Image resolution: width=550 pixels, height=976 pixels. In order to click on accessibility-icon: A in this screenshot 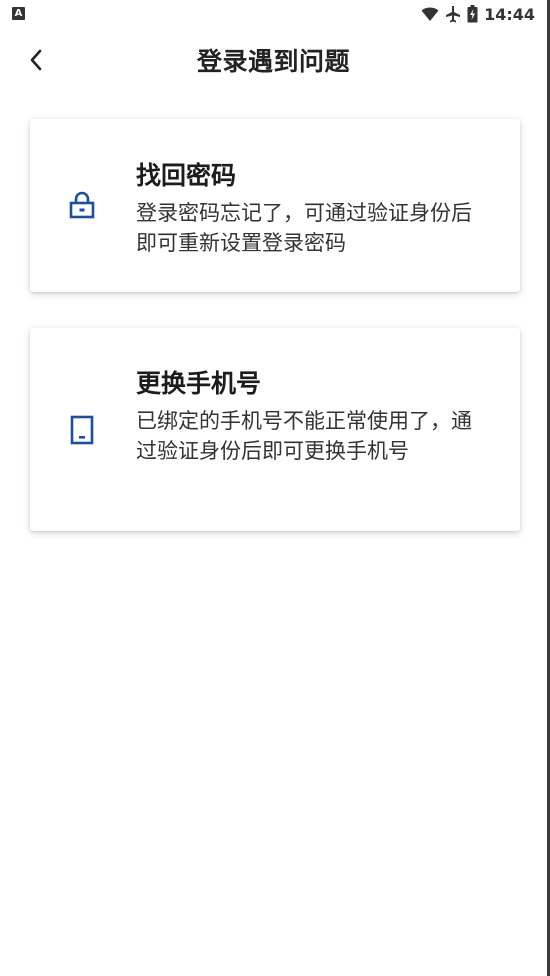, I will do `click(18, 13)`.